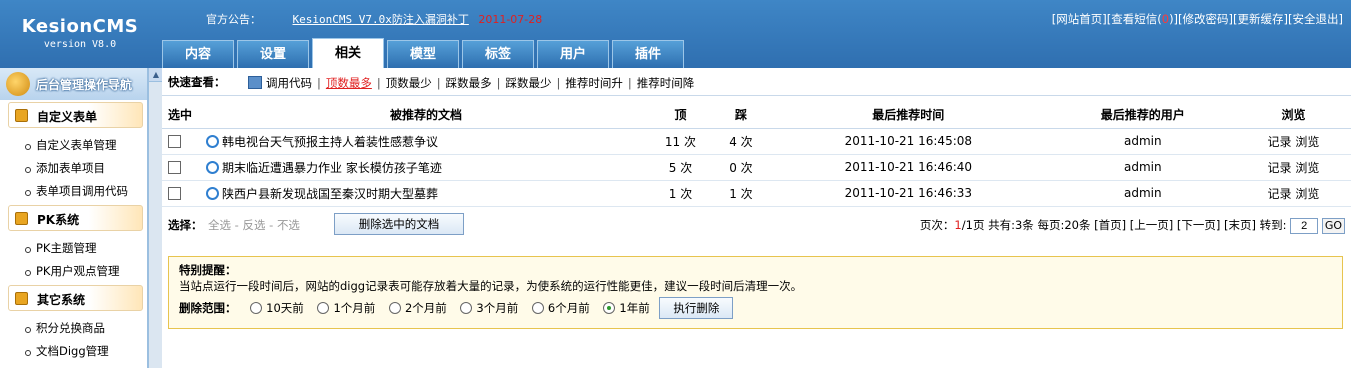 This screenshot has width=1351, height=368. Describe the element at coordinates (1079, 19) in the screenshot. I see `link-site-home: [网站首页]` at that location.